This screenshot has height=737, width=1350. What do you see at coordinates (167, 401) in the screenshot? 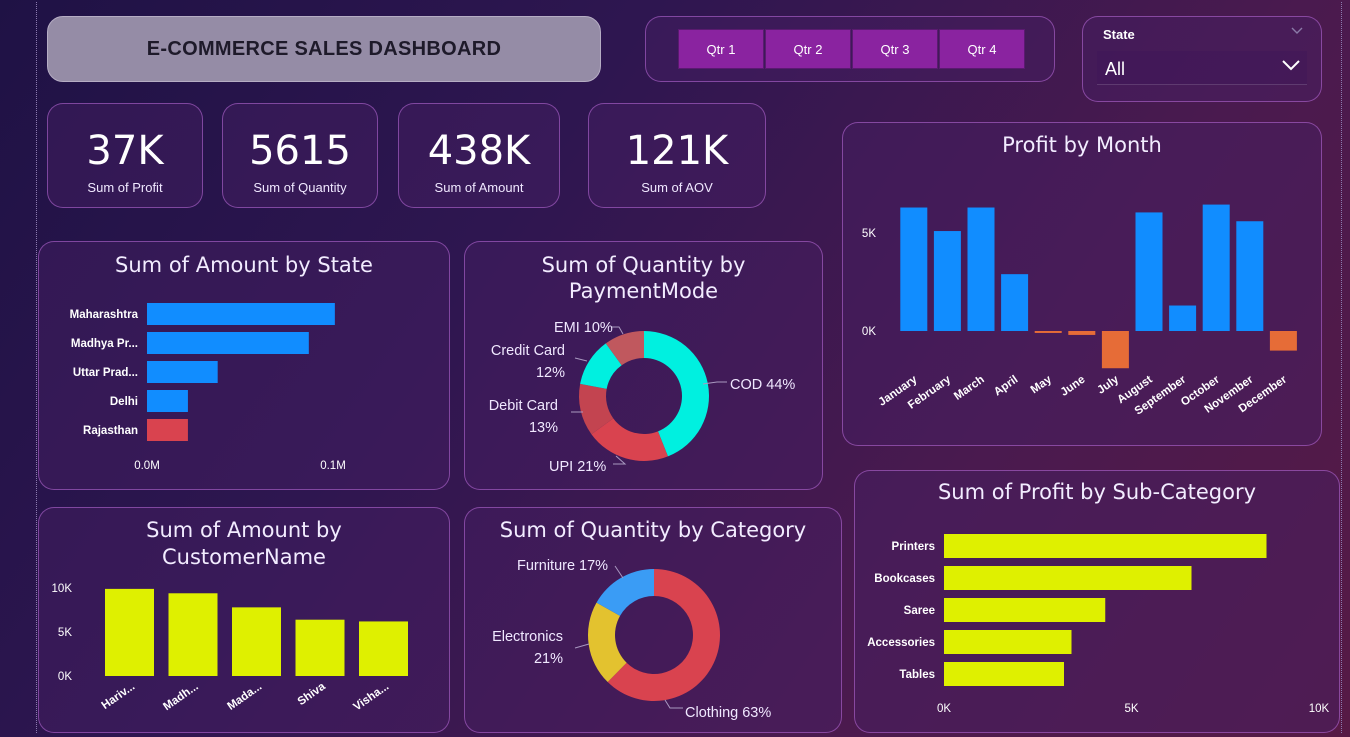
I see `bar-delhi` at bounding box center [167, 401].